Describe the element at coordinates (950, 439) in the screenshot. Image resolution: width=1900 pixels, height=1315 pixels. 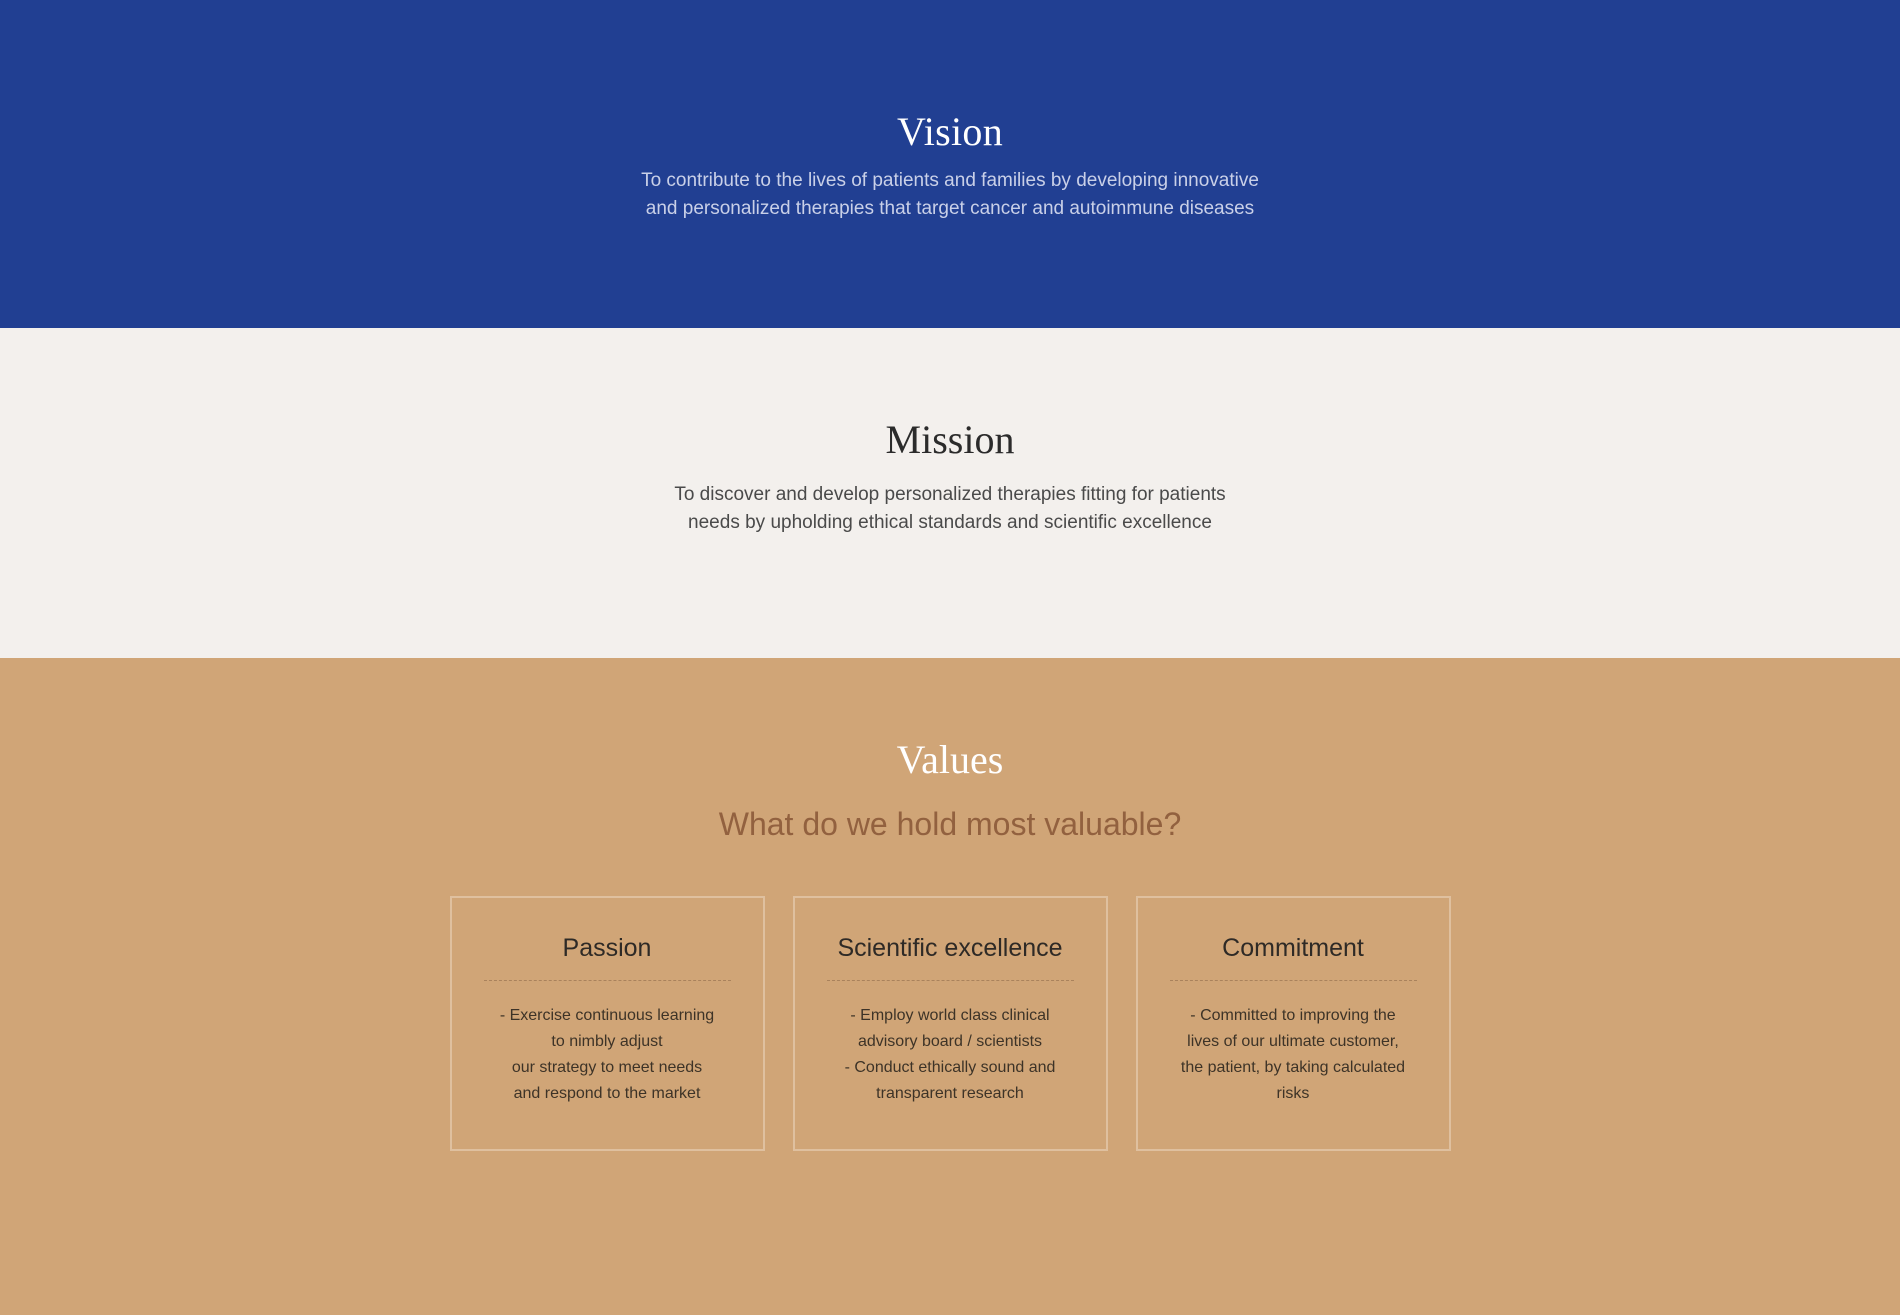
I see `mission-title: Mission` at that location.